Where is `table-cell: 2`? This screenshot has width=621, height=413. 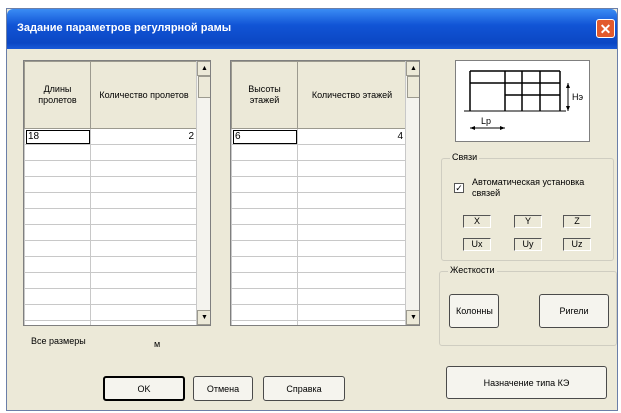 table-cell: 2 is located at coordinates (144, 136).